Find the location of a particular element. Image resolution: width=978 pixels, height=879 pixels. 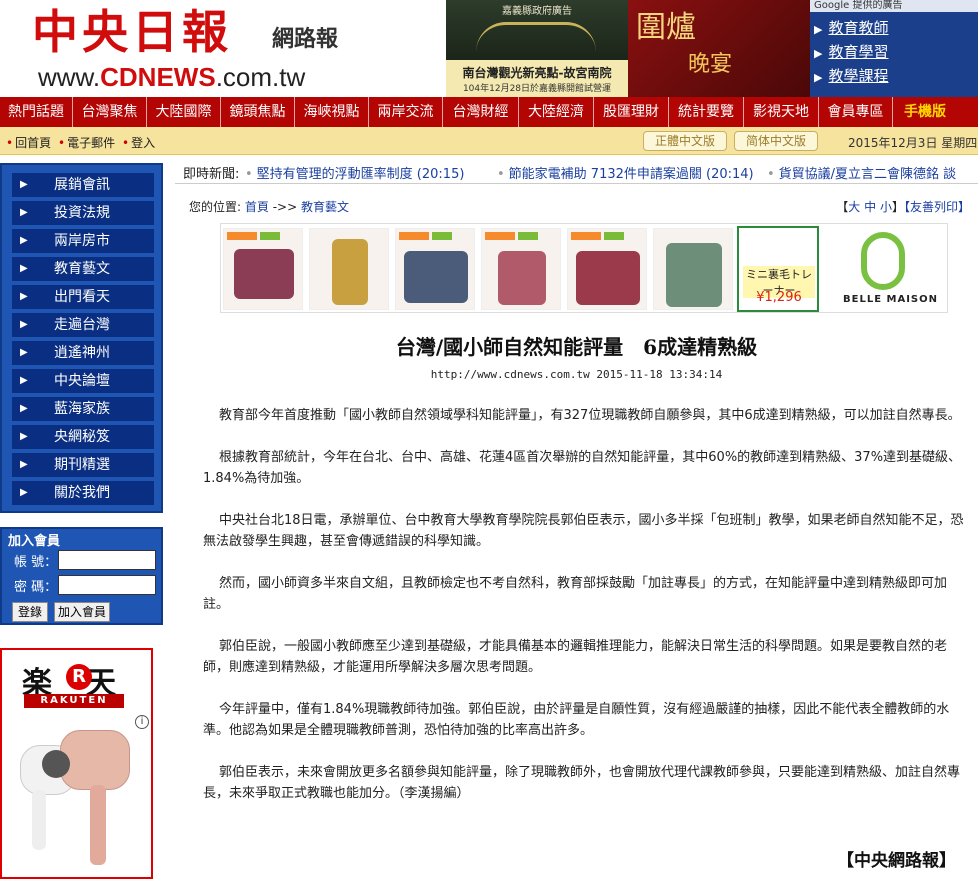

ticker-item: 貨貿協議/夏立言二會陳德銘 談 is located at coordinates (862, 172).